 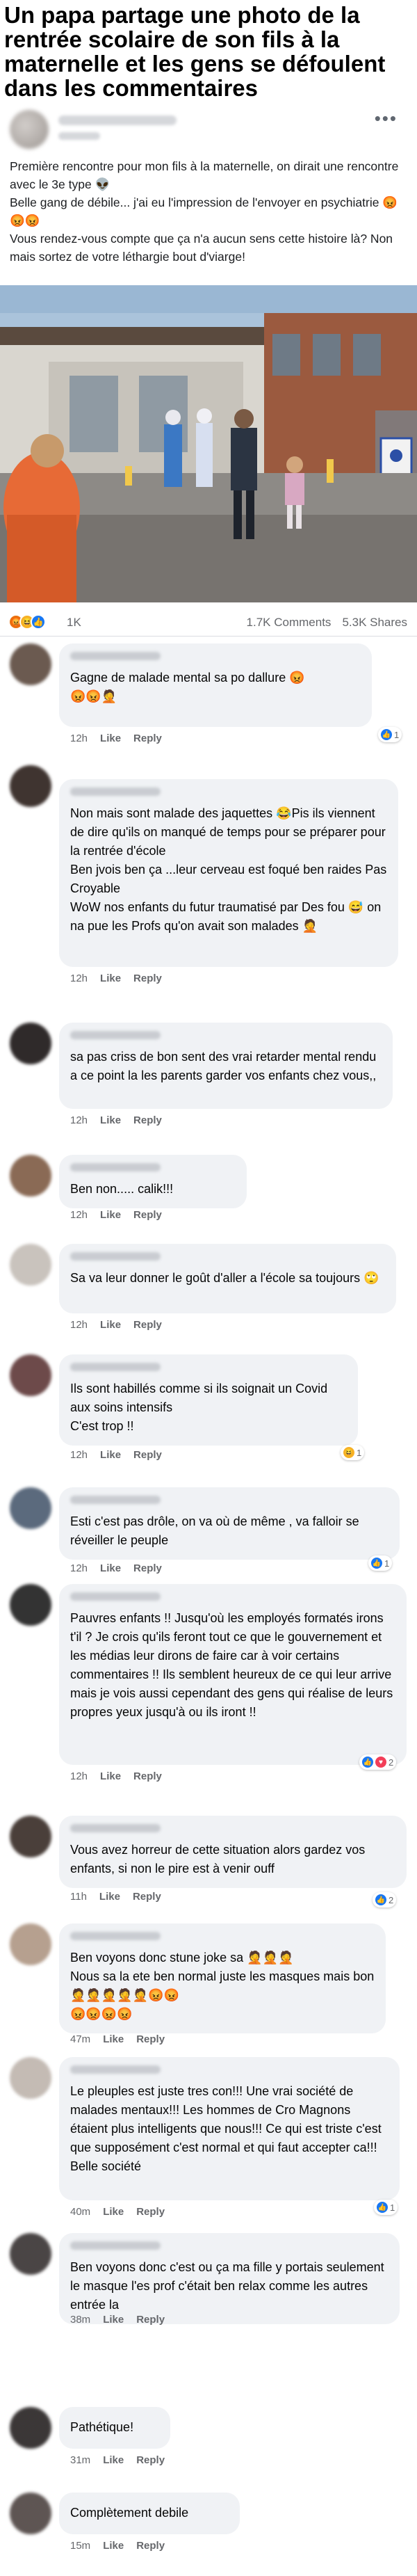 I want to click on comment-time: 31m, so click(x=80, y=2460).